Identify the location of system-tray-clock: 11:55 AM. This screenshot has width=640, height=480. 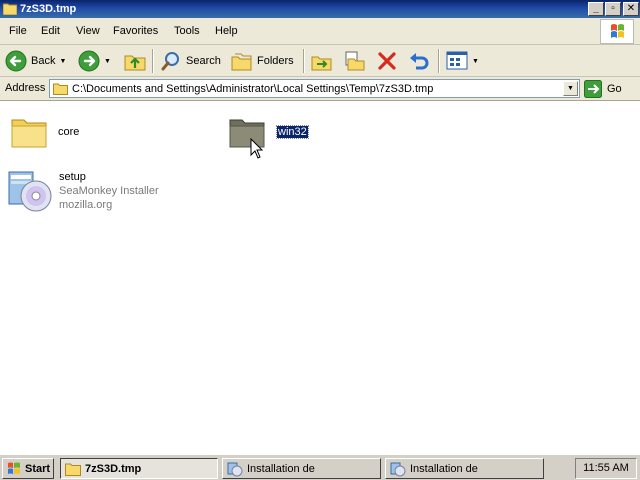
(606, 468).